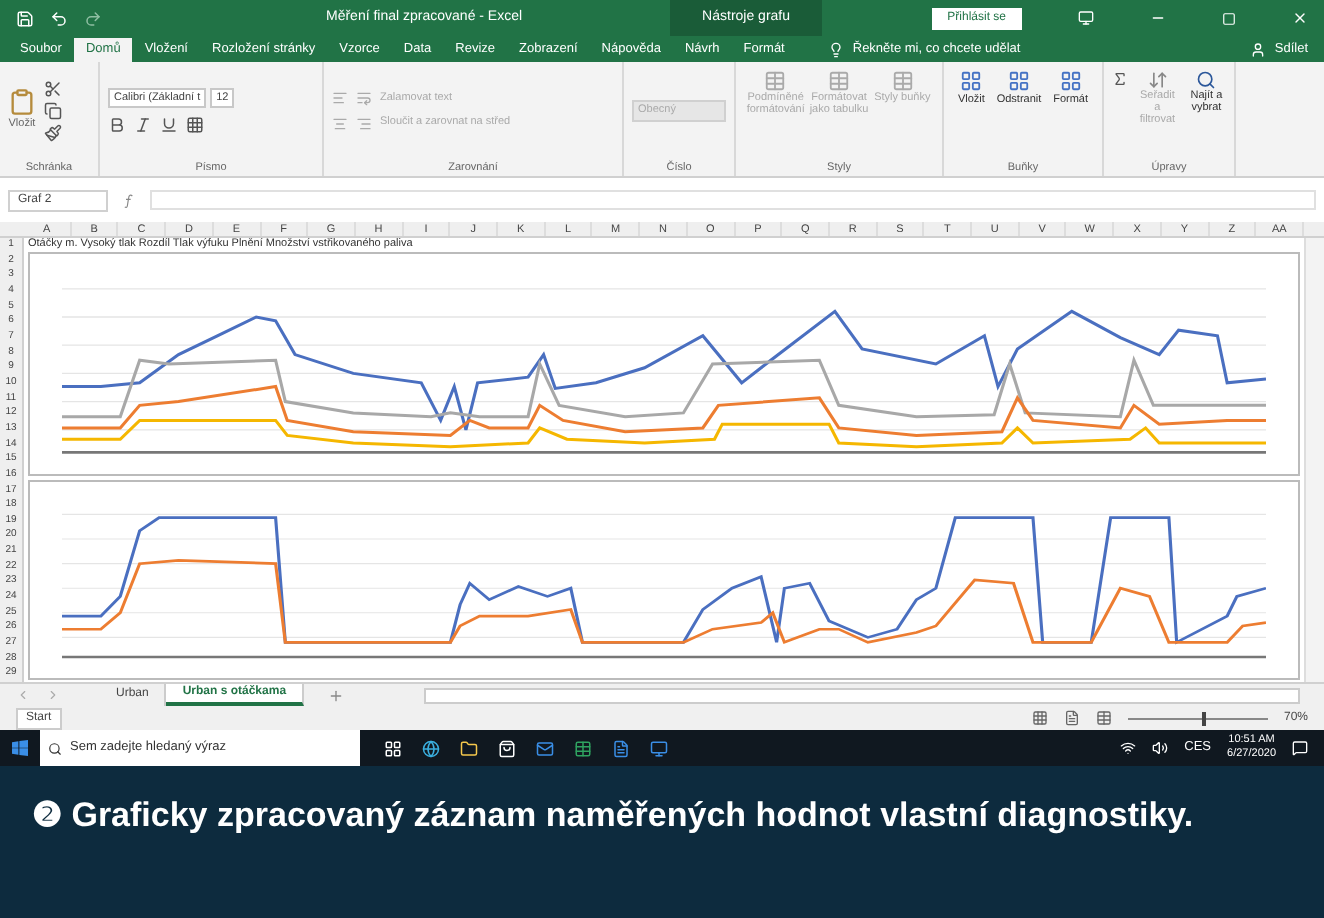 This screenshot has width=1324, height=918. I want to click on copy-icon, so click(53, 110).